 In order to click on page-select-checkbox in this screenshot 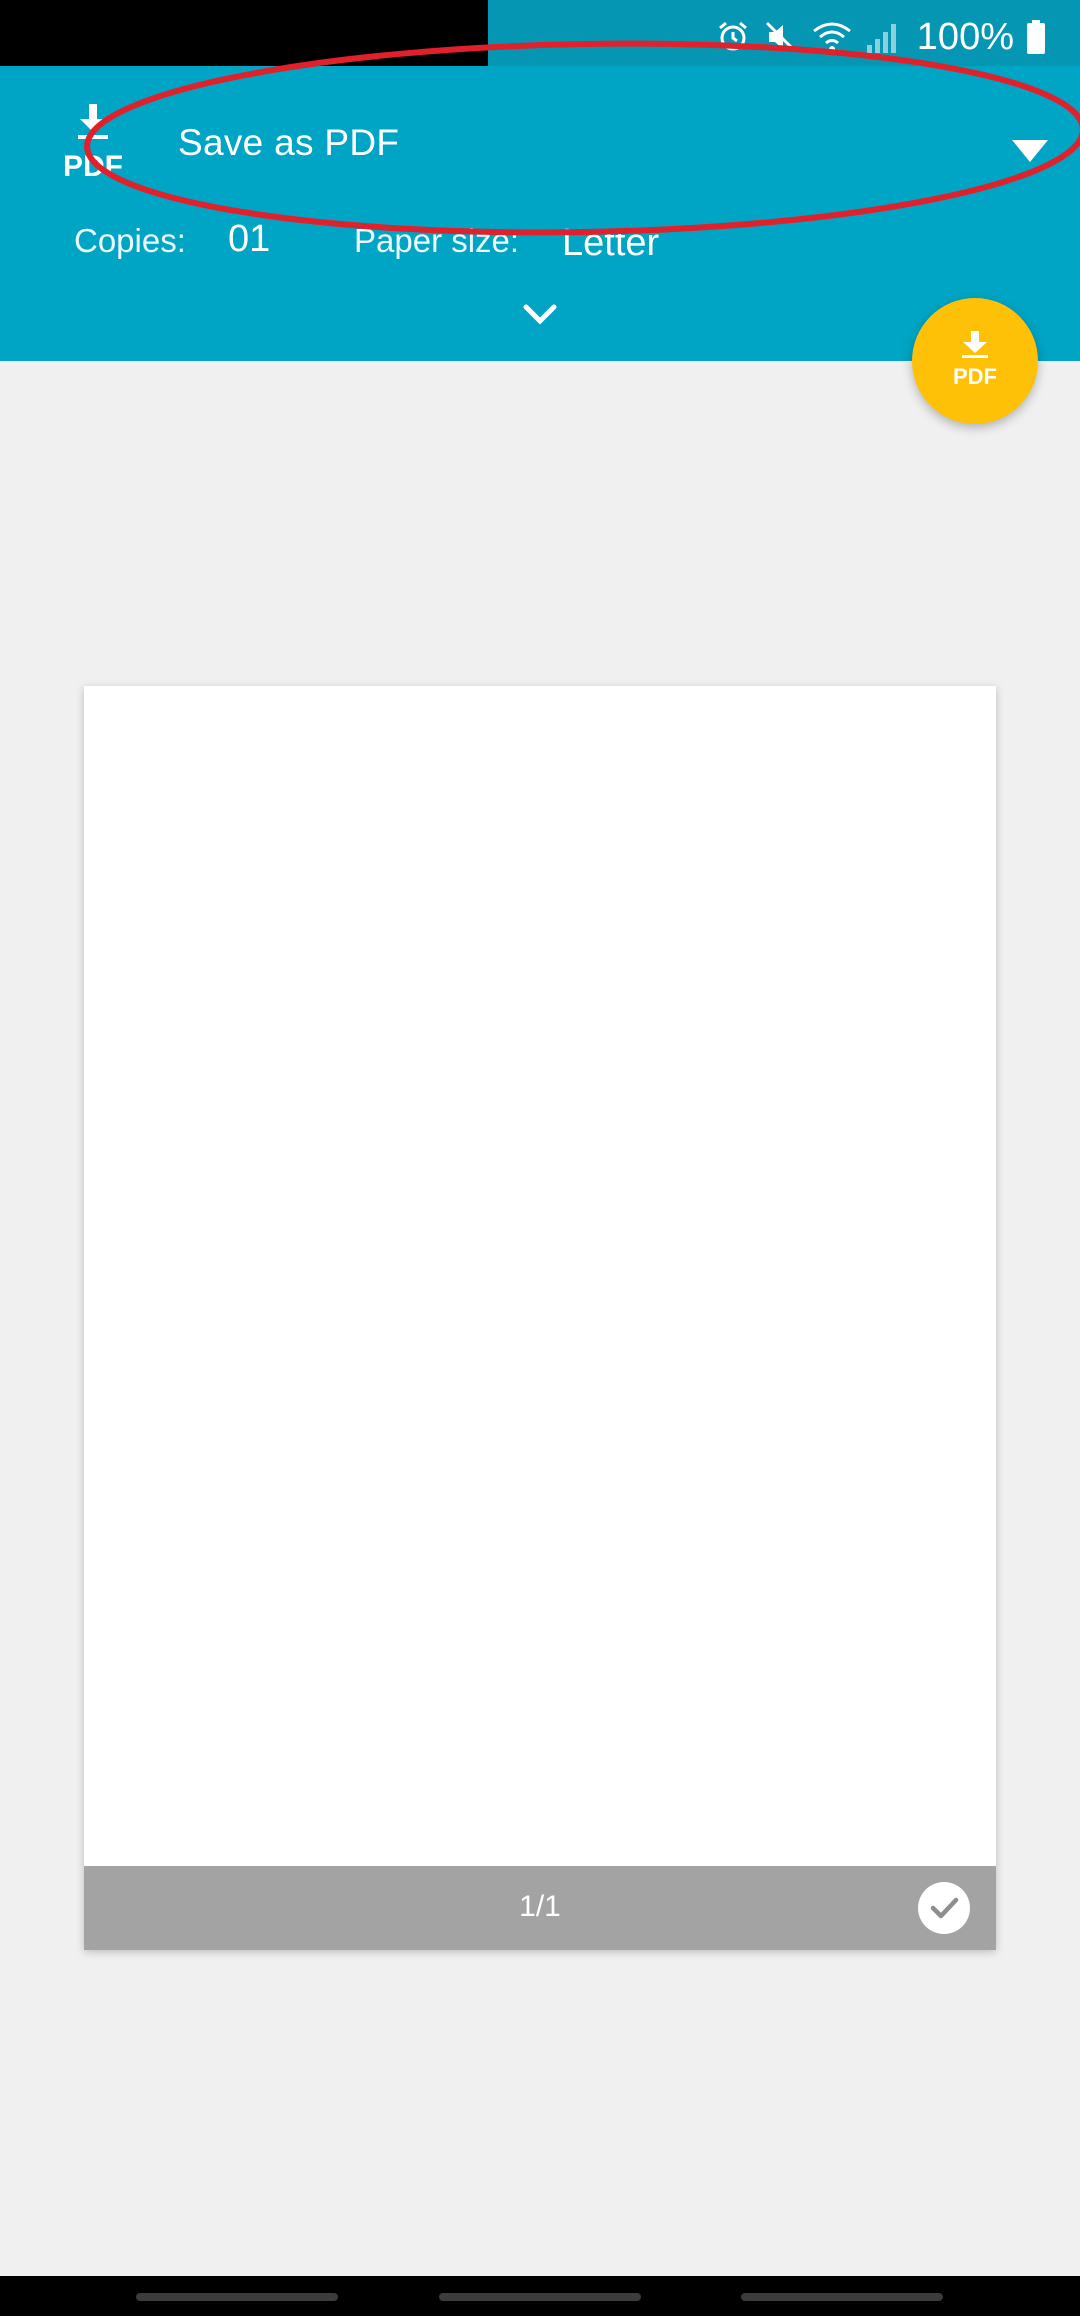, I will do `click(944, 1908)`.